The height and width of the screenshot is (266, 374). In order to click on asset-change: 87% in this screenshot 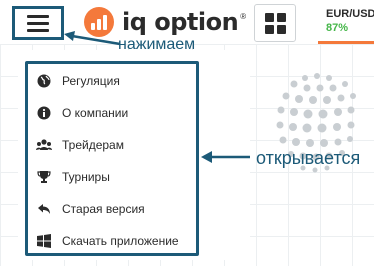, I will do `click(337, 28)`.